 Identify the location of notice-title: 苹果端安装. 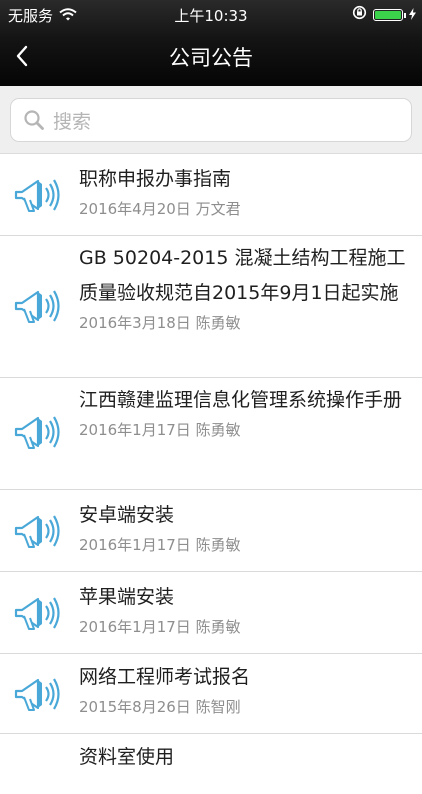
(127, 597).